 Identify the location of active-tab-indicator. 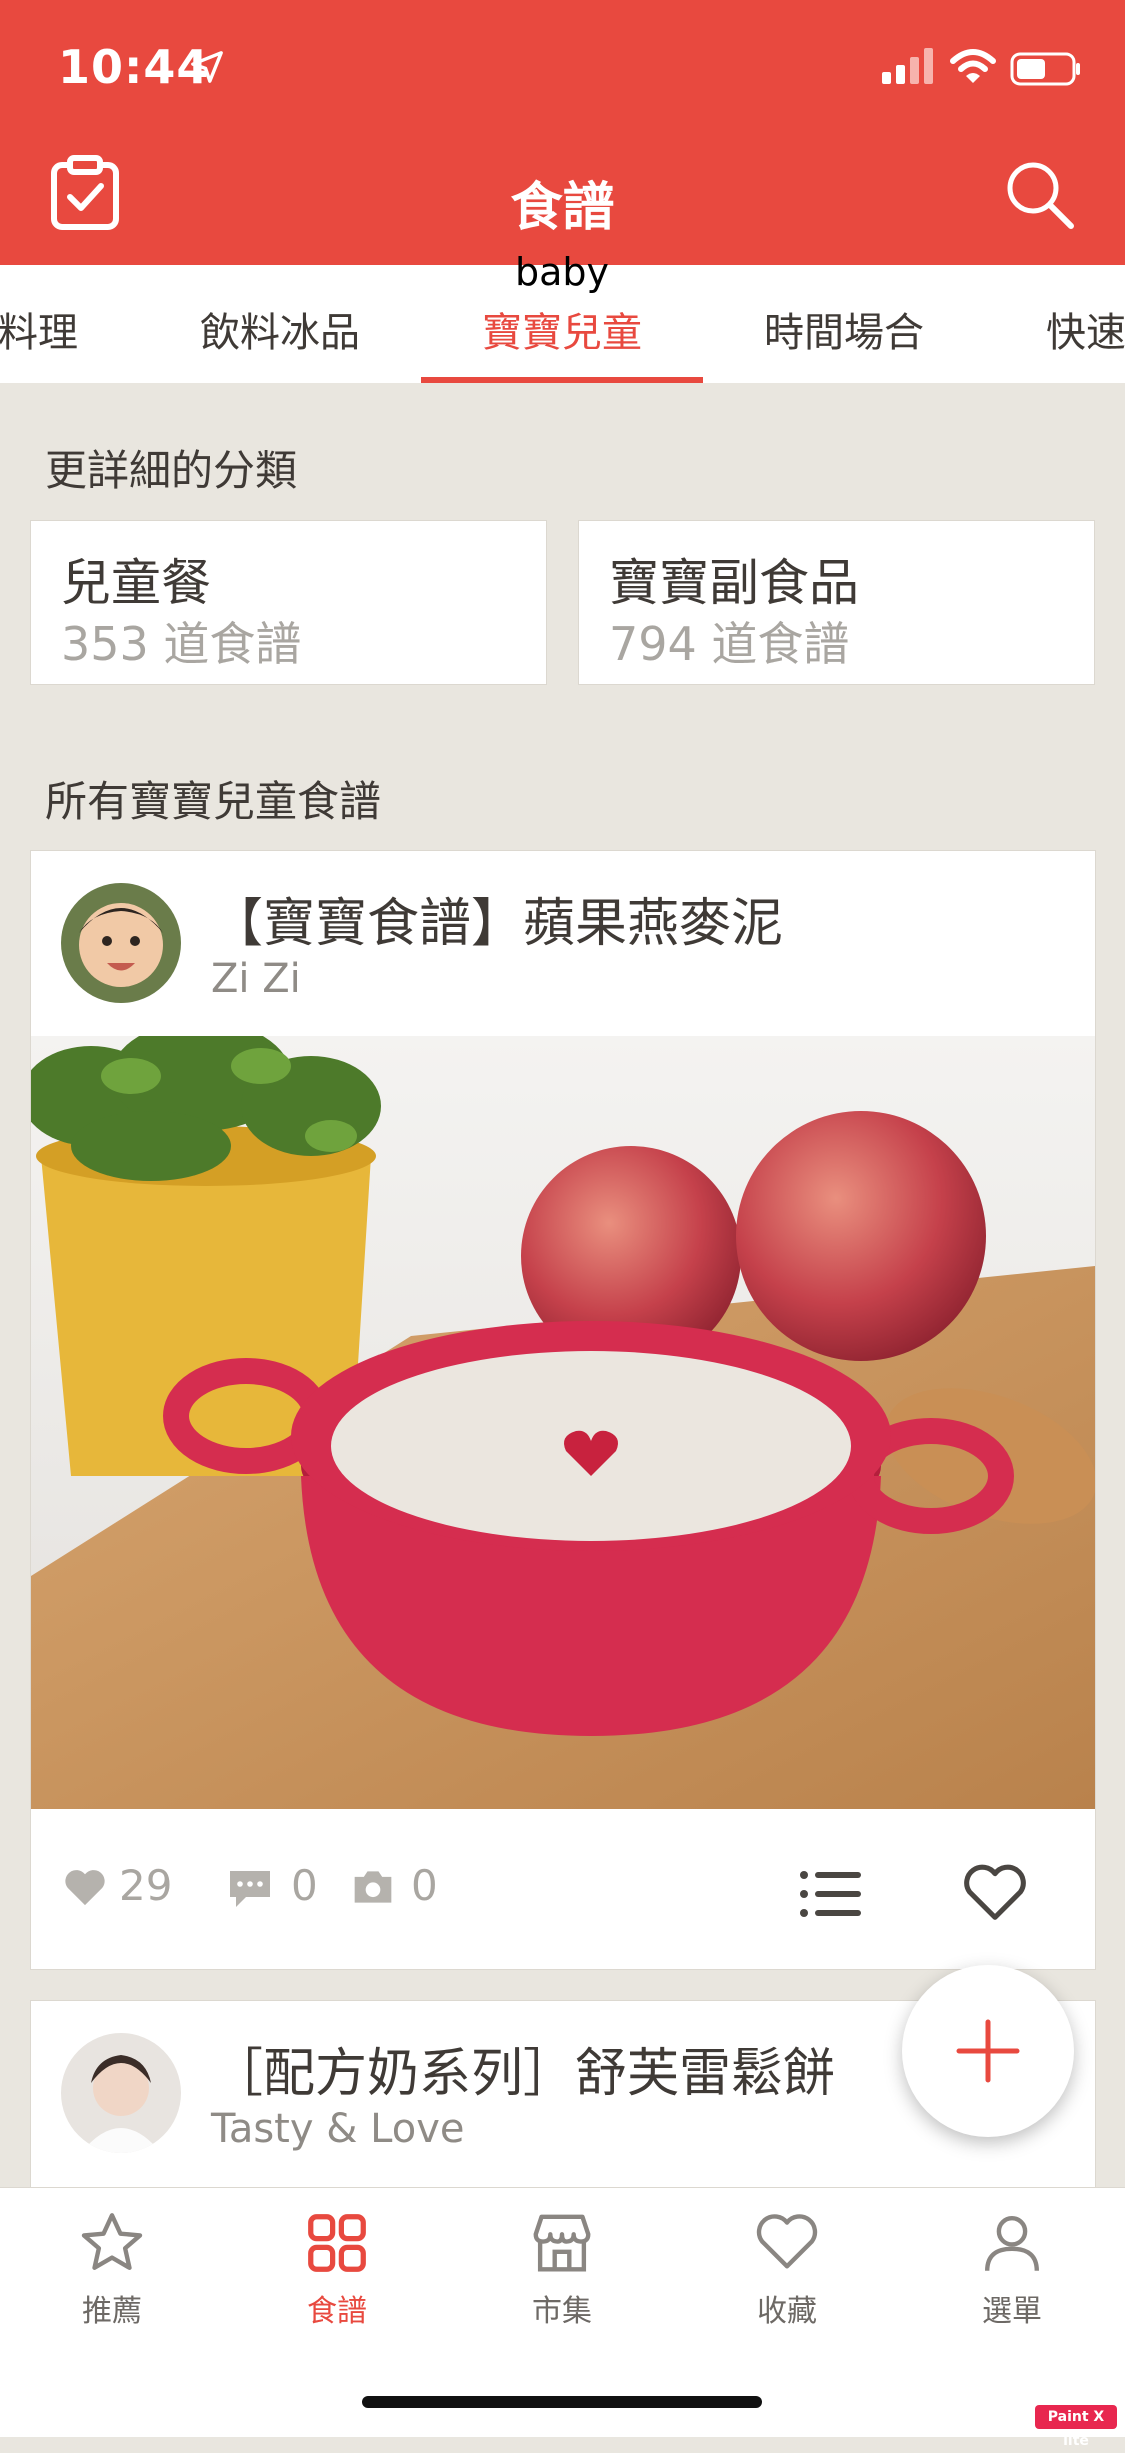
(562, 380).